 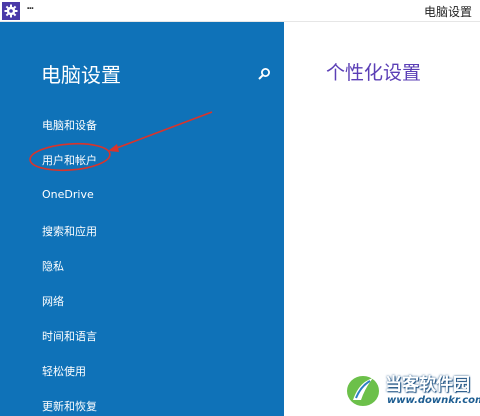 What do you see at coordinates (69, 231) in the screenshot?
I see `sidebar-item-search-apps: 搜索和应用` at bounding box center [69, 231].